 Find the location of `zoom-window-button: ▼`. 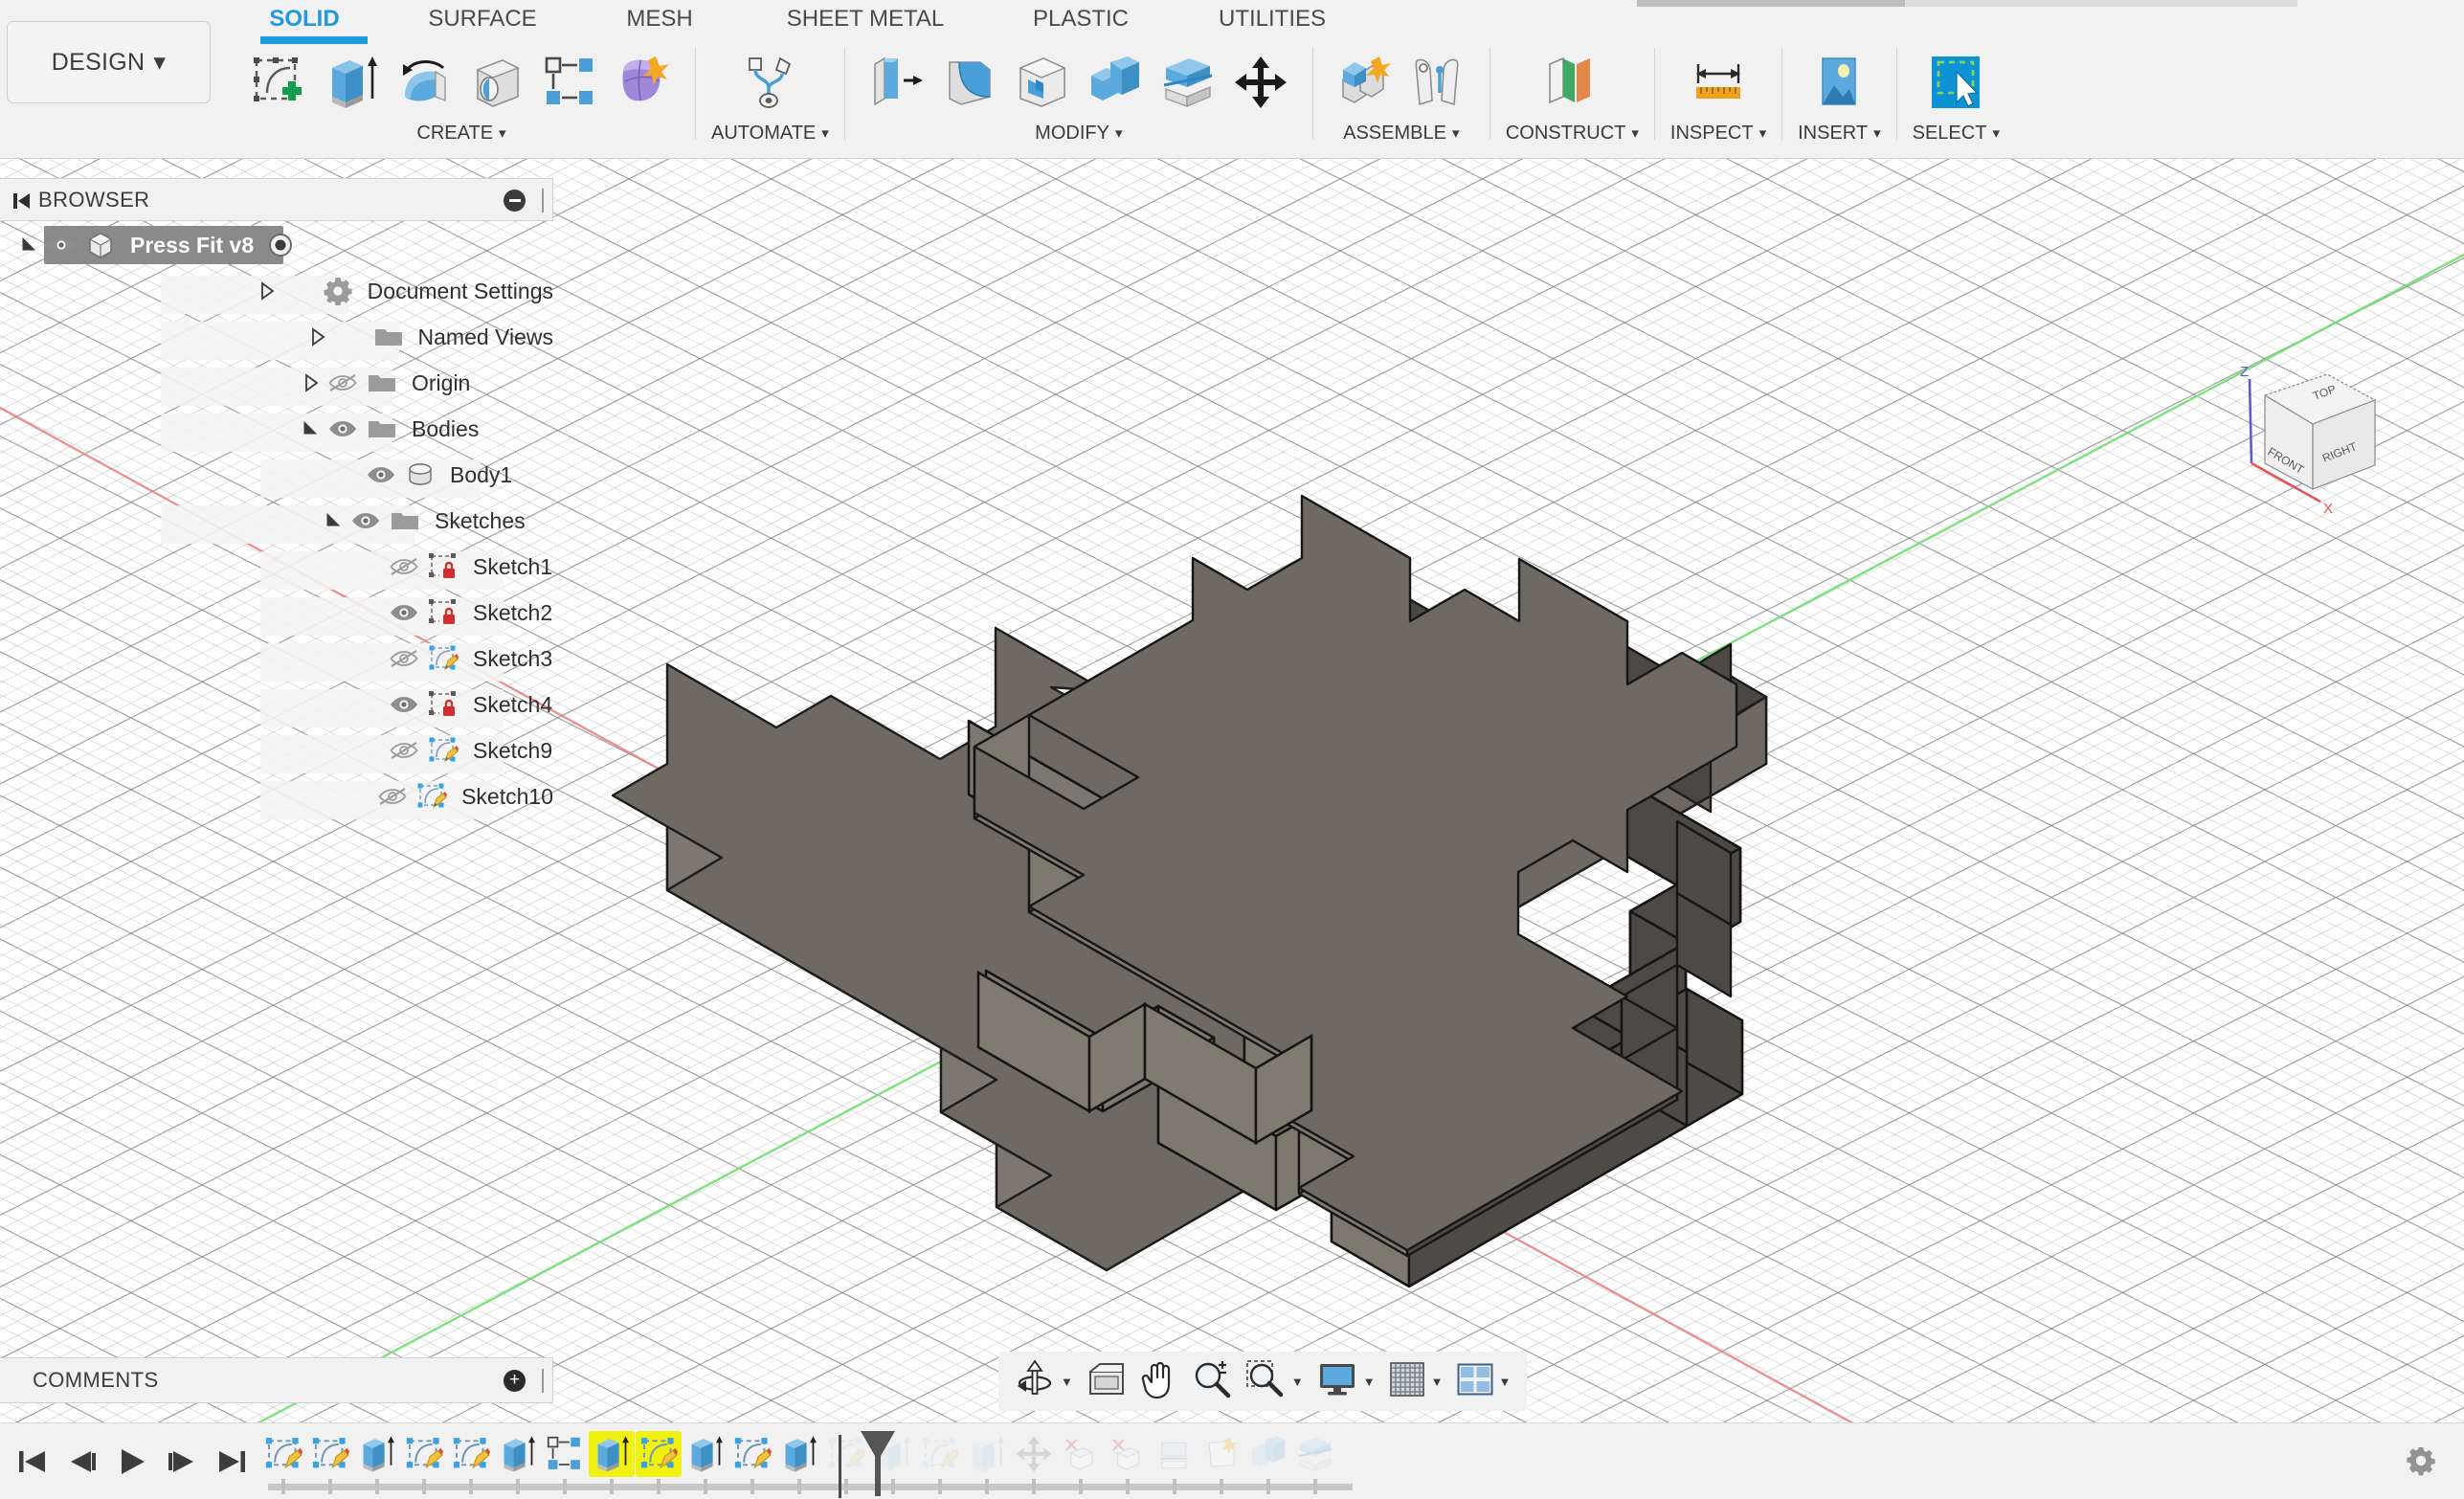

zoom-window-button: ▼ is located at coordinates (1275, 1382).